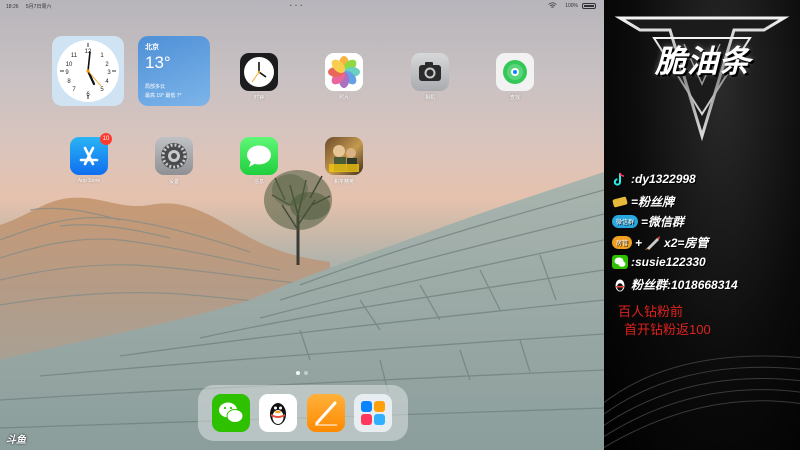  I want to click on app-clock: 时钟, so click(259, 77).